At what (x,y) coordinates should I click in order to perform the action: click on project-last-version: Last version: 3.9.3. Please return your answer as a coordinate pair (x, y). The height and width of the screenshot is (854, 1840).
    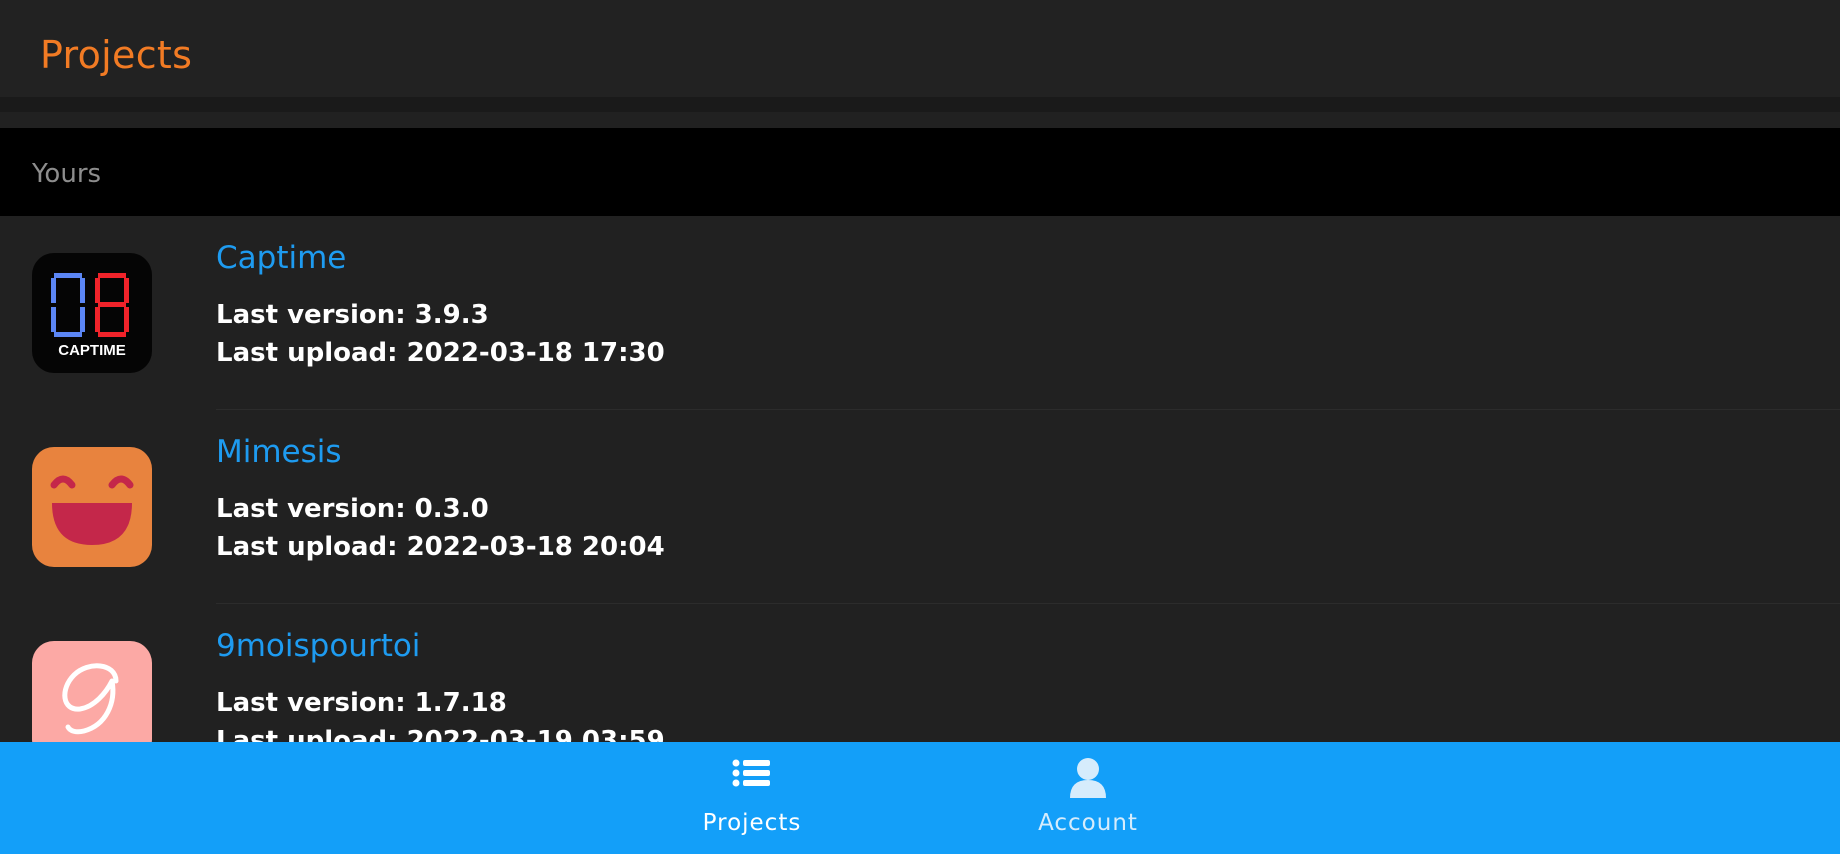
    Looking at the image, I should click on (352, 315).